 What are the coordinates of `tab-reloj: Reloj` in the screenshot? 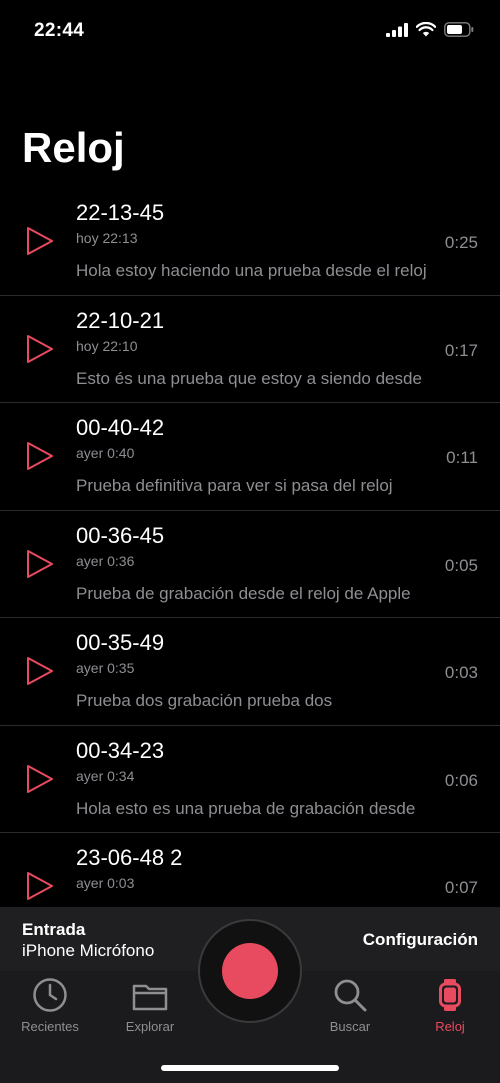 It's located at (450, 1005).